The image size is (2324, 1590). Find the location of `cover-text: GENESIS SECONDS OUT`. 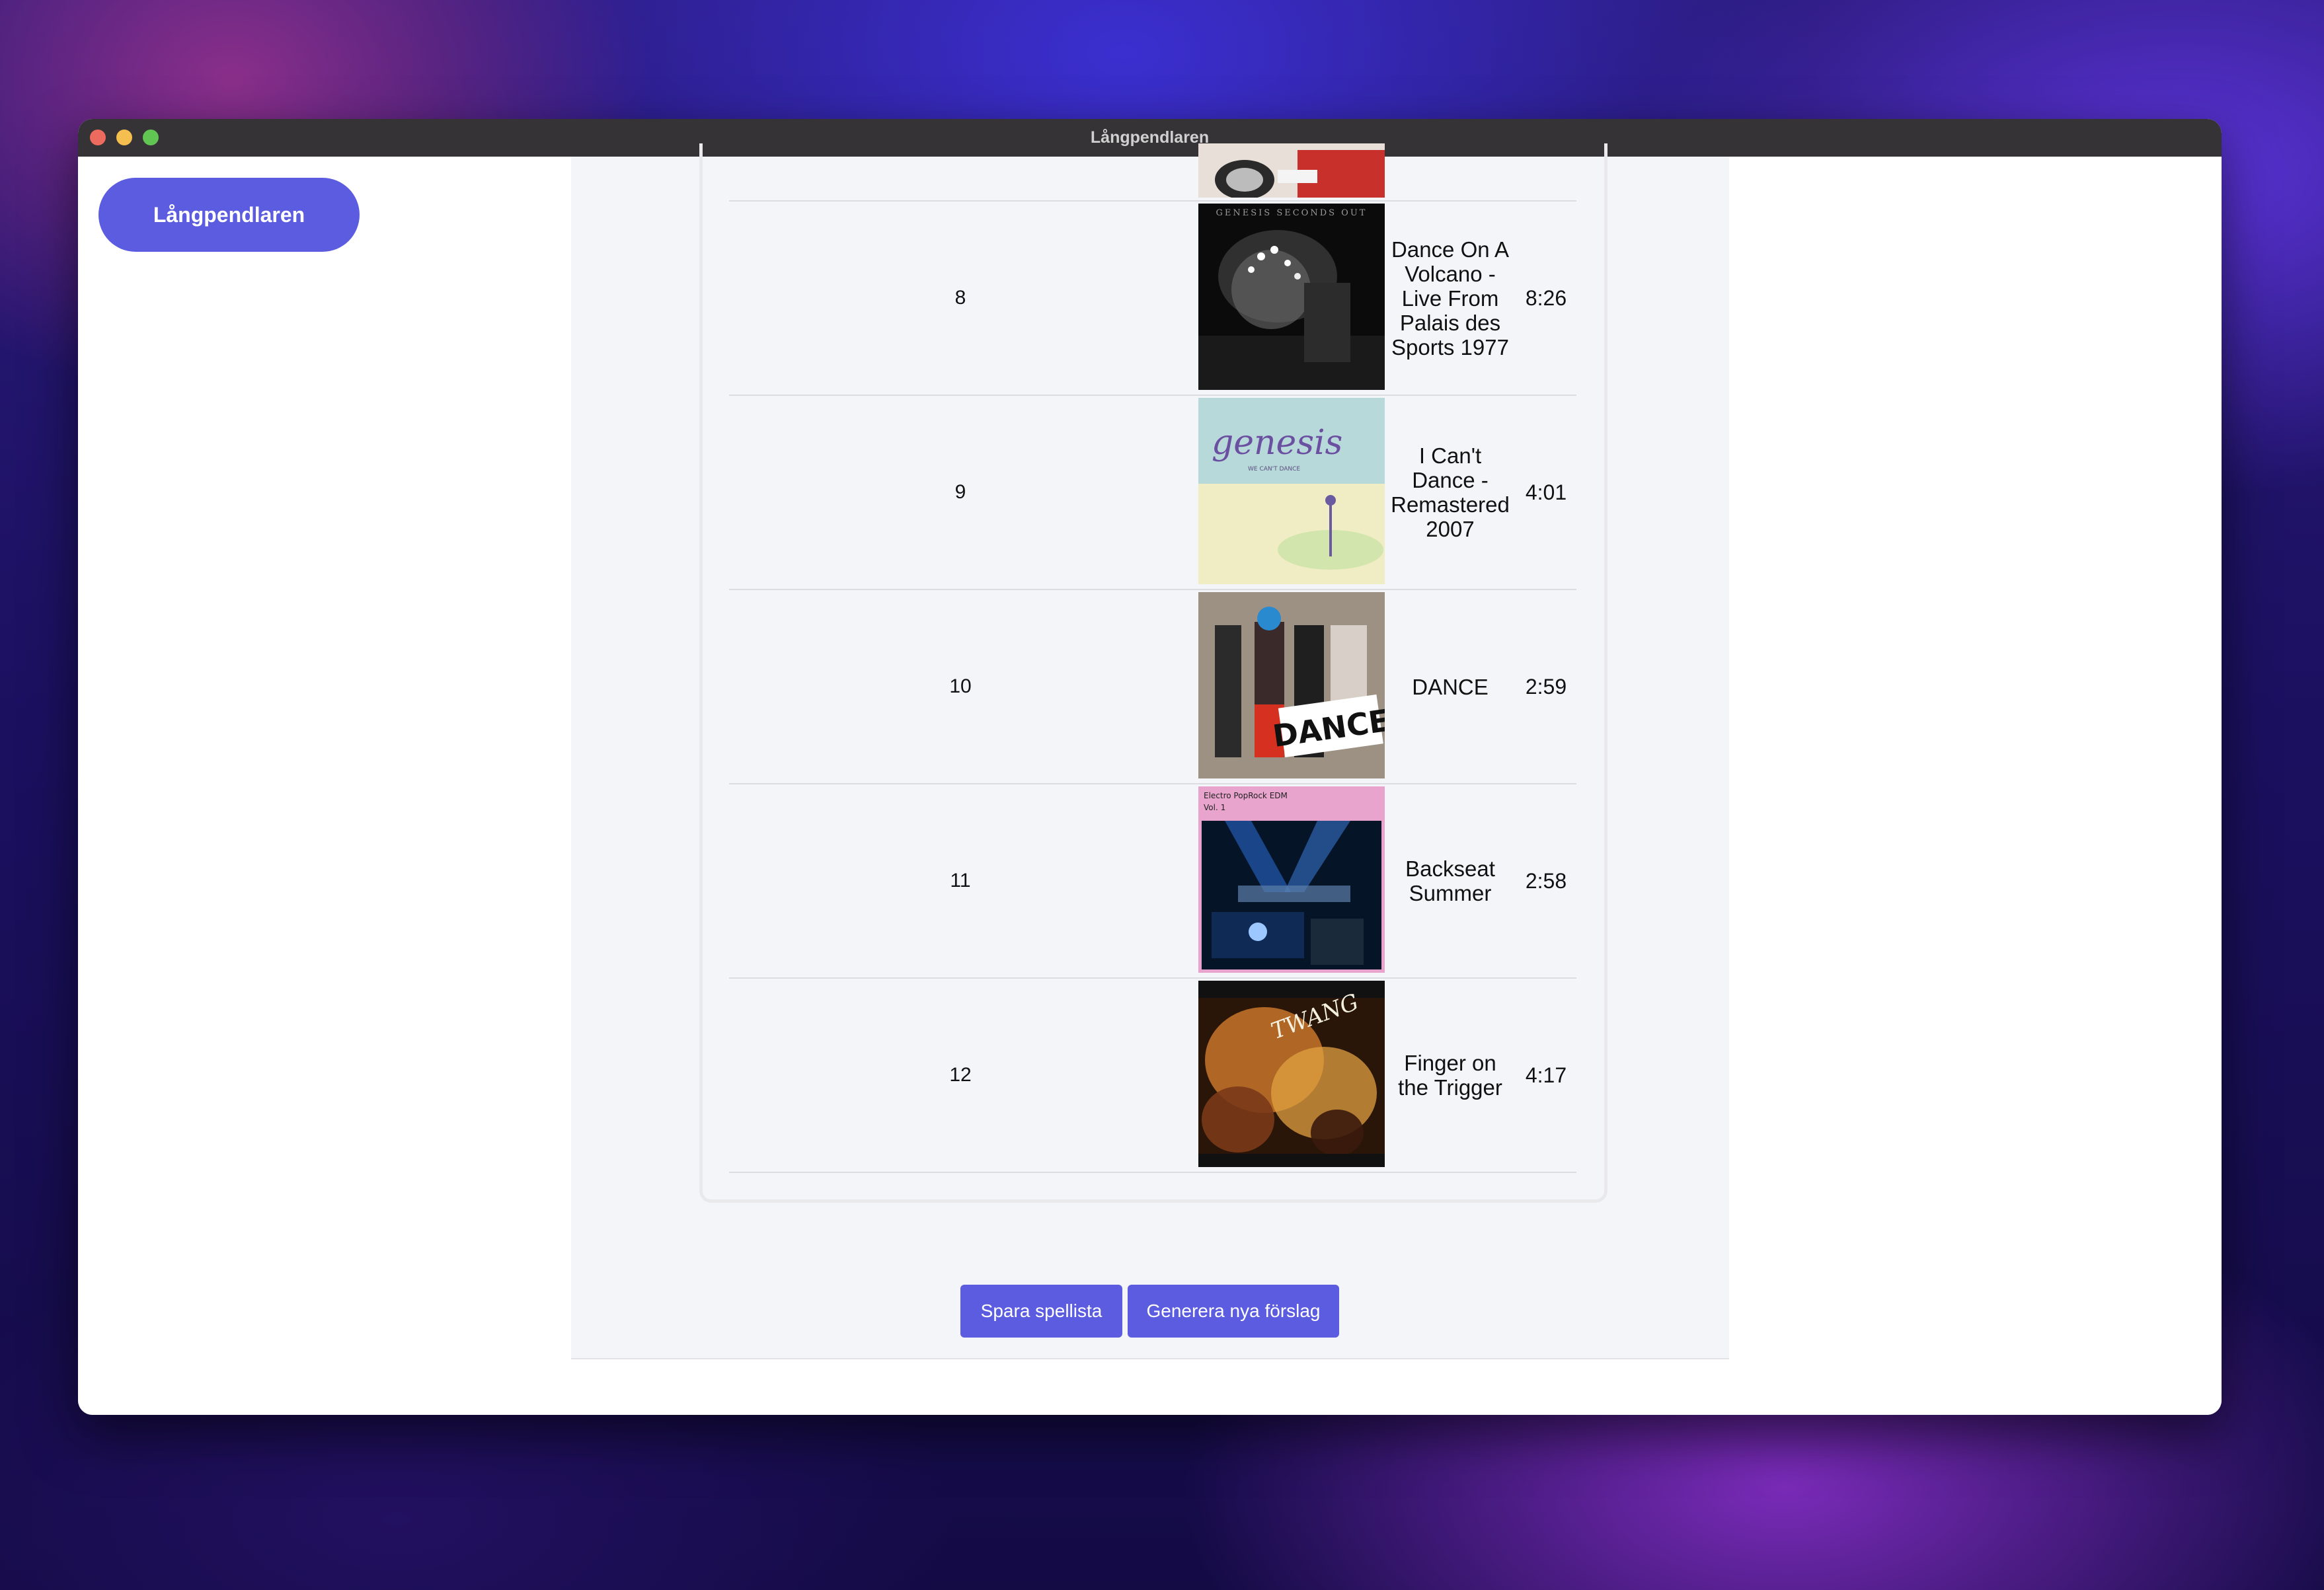

cover-text: GENESIS SECONDS OUT is located at coordinates (1292, 213).